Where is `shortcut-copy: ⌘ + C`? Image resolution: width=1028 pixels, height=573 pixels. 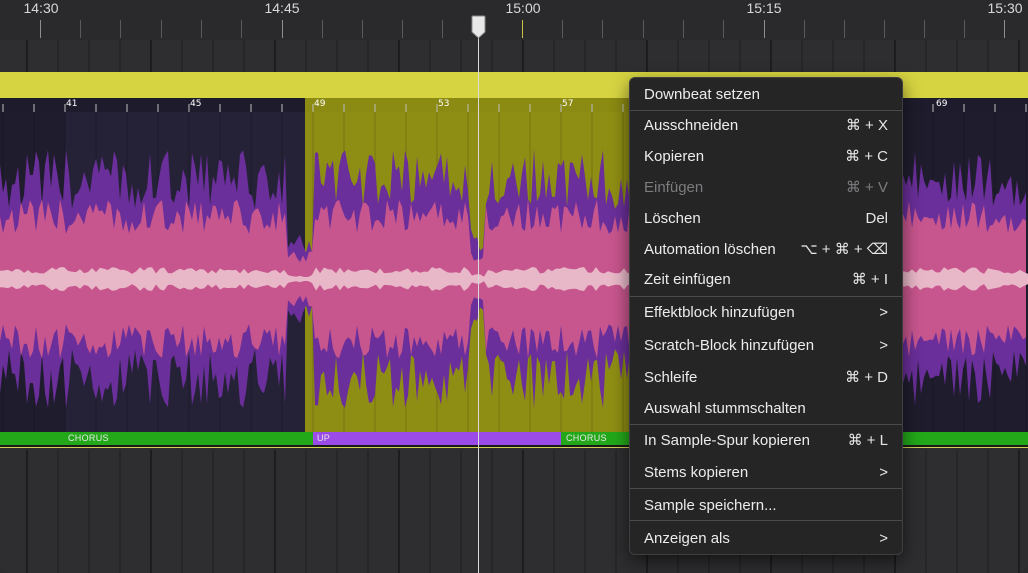 shortcut-copy: ⌘ + C is located at coordinates (866, 156).